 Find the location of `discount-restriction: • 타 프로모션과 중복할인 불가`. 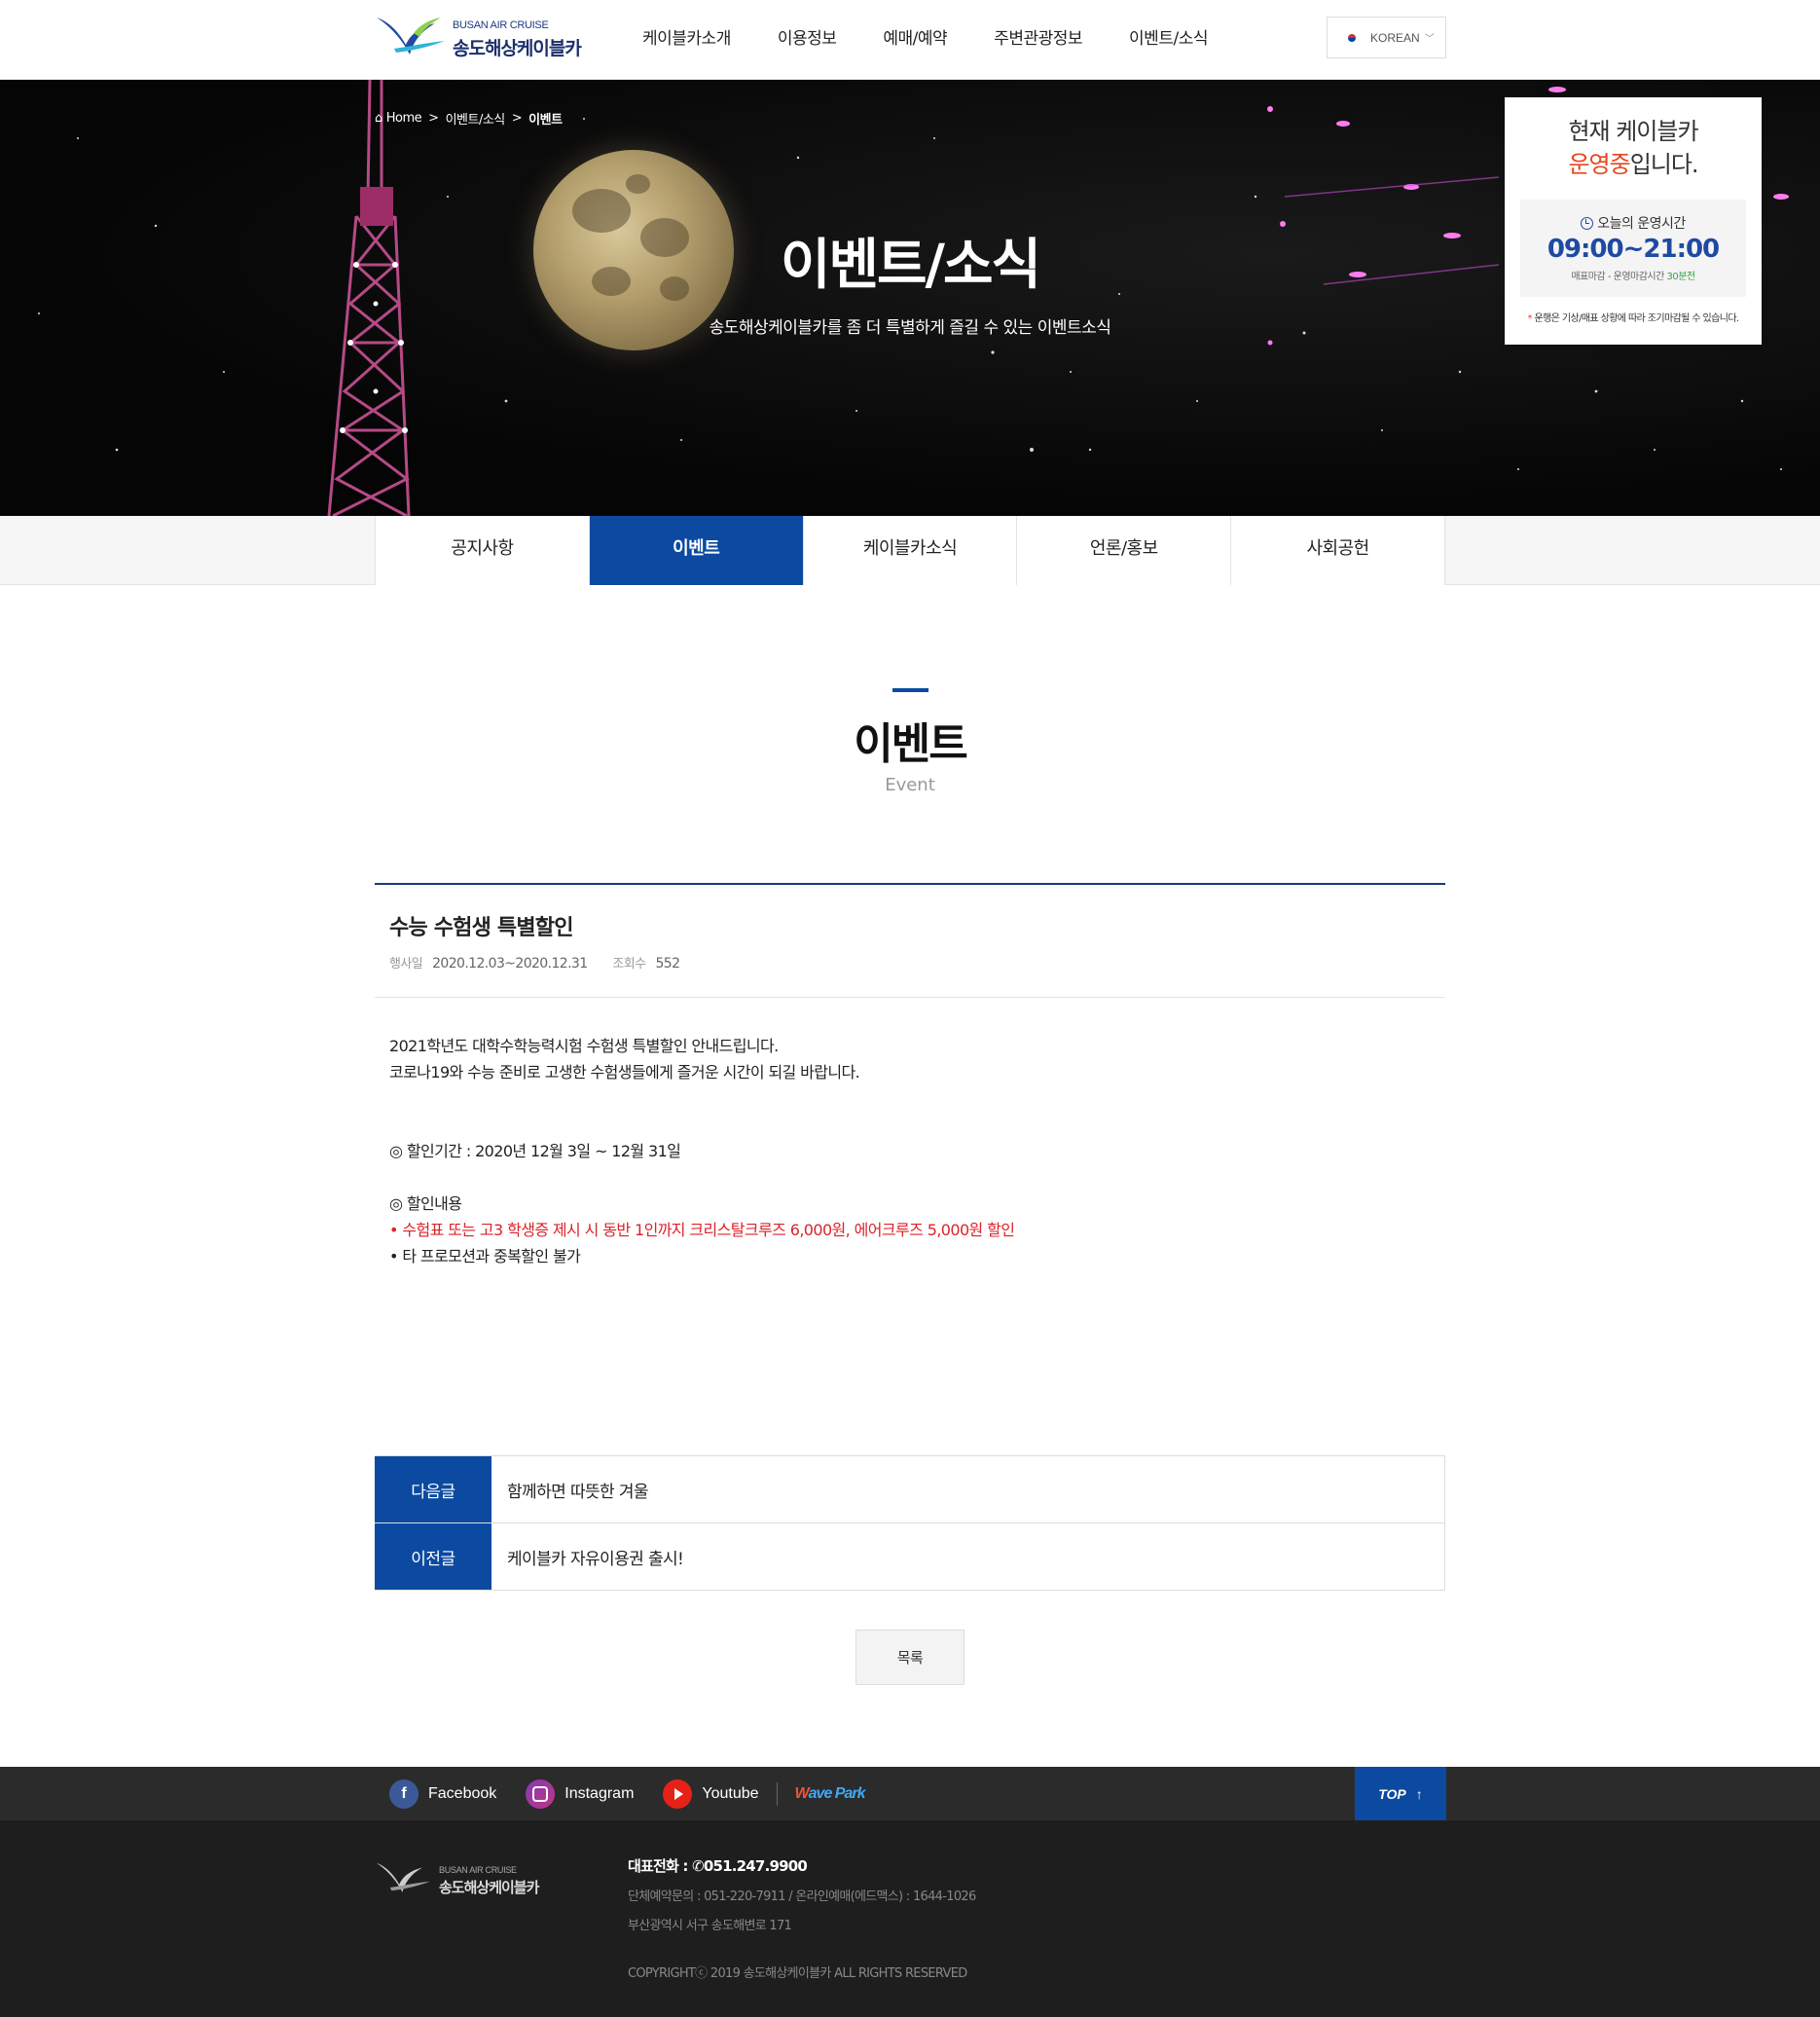

discount-restriction: • 타 프로모션과 중복할인 불가 is located at coordinates (485, 1256).